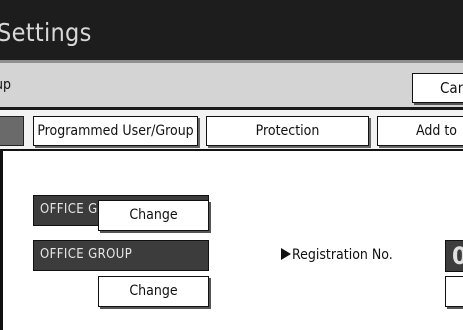  I want to click on group-name-field: OFFICE GROUP, so click(121, 255).